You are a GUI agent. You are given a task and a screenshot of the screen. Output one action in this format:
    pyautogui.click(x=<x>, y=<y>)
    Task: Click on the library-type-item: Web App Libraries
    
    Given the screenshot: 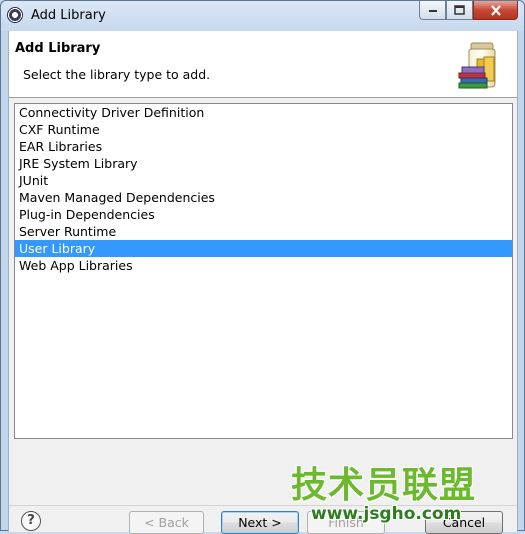 What is the action you would take?
    pyautogui.click(x=263, y=265)
    